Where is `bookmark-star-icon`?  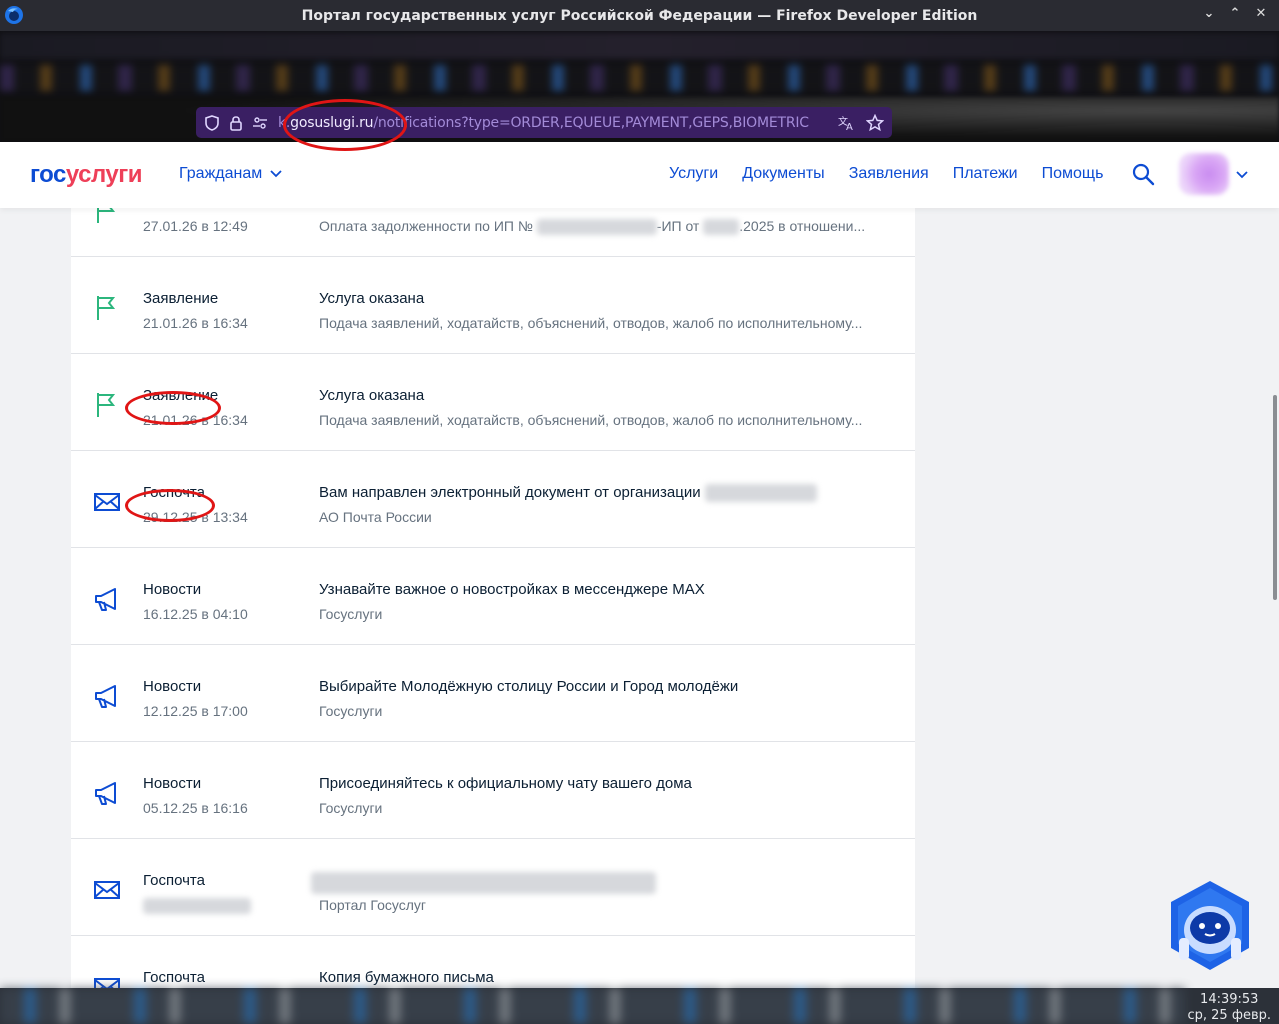 bookmark-star-icon is located at coordinates (875, 123).